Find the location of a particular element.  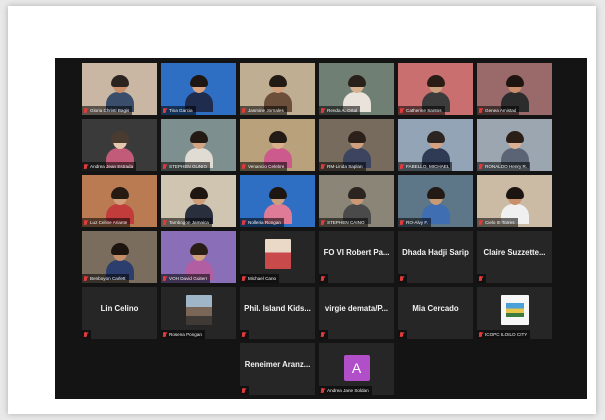

participant-tile: A Andrea Jane Soldan is located at coordinates (356, 369).